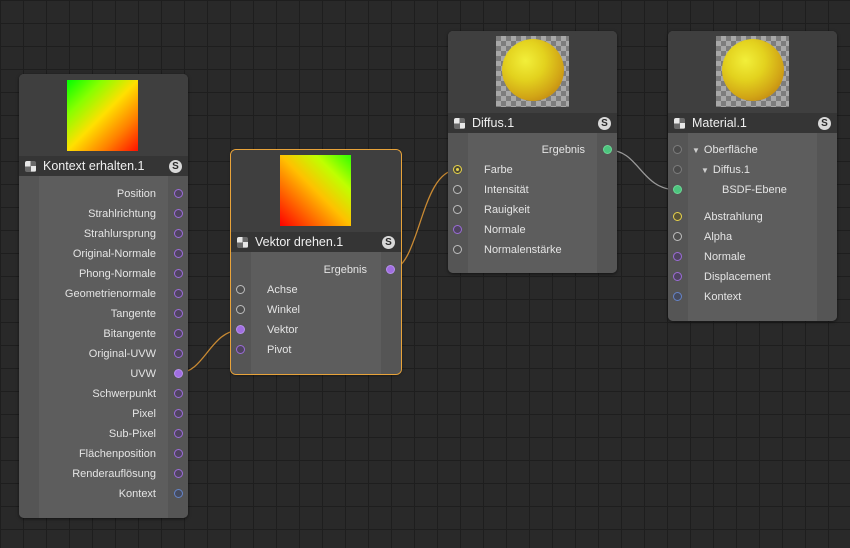 The width and height of the screenshot is (850, 548). Describe the element at coordinates (97, 274) in the screenshot. I see `output-port-row: Phong-Normale` at that location.